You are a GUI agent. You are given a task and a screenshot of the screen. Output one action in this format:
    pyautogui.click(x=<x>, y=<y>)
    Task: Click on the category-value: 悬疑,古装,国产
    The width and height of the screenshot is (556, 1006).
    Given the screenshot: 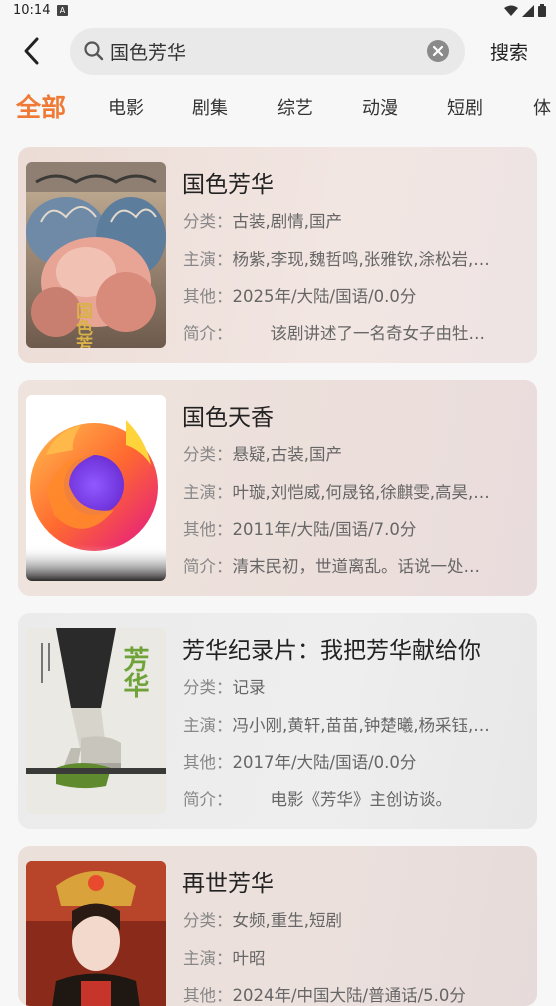 What is the action you would take?
    pyautogui.click(x=287, y=454)
    